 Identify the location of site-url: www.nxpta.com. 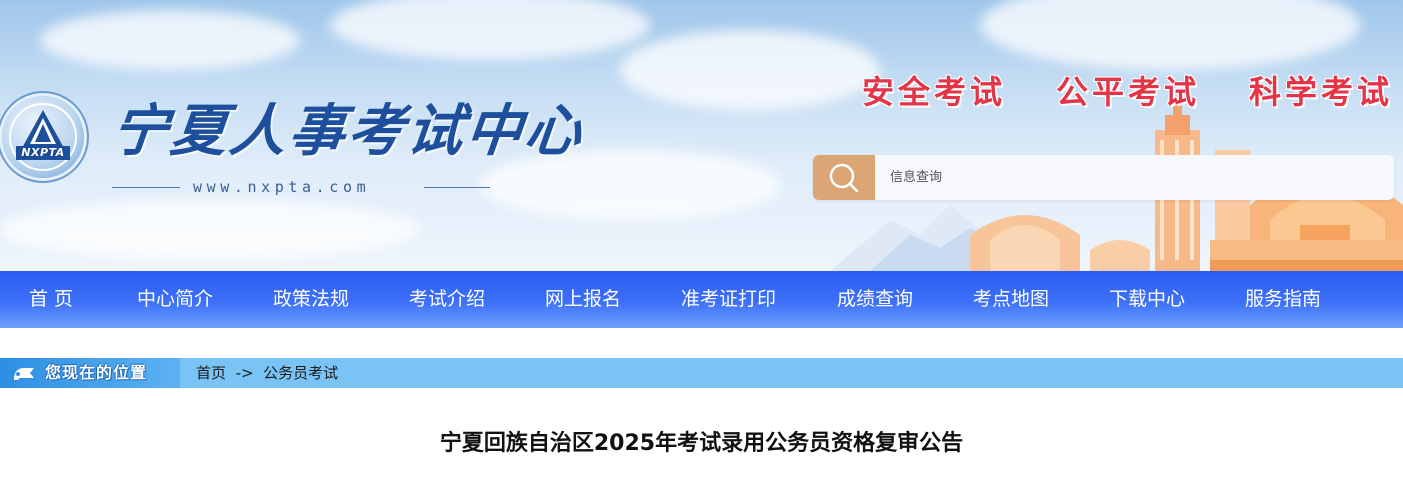
(282, 187).